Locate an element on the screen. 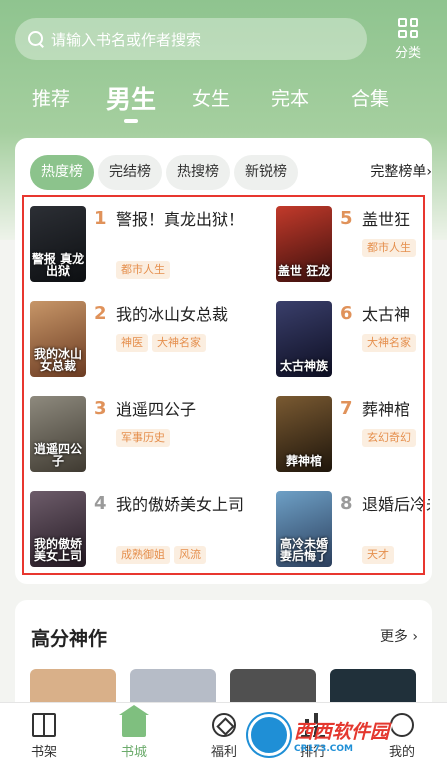 The image size is (447, 762). search-placeholder: 请输入书名或作者搜索 is located at coordinates (126, 39).